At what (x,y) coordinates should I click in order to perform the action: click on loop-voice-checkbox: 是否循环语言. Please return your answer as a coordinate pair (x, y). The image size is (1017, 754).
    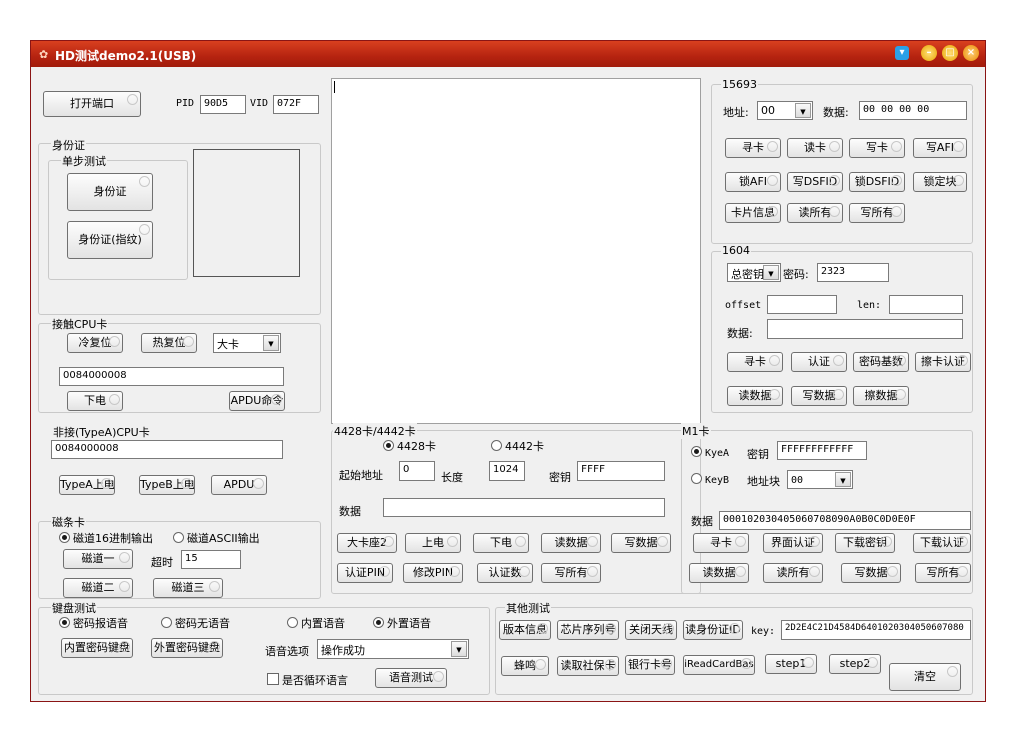
    Looking at the image, I should click on (307, 680).